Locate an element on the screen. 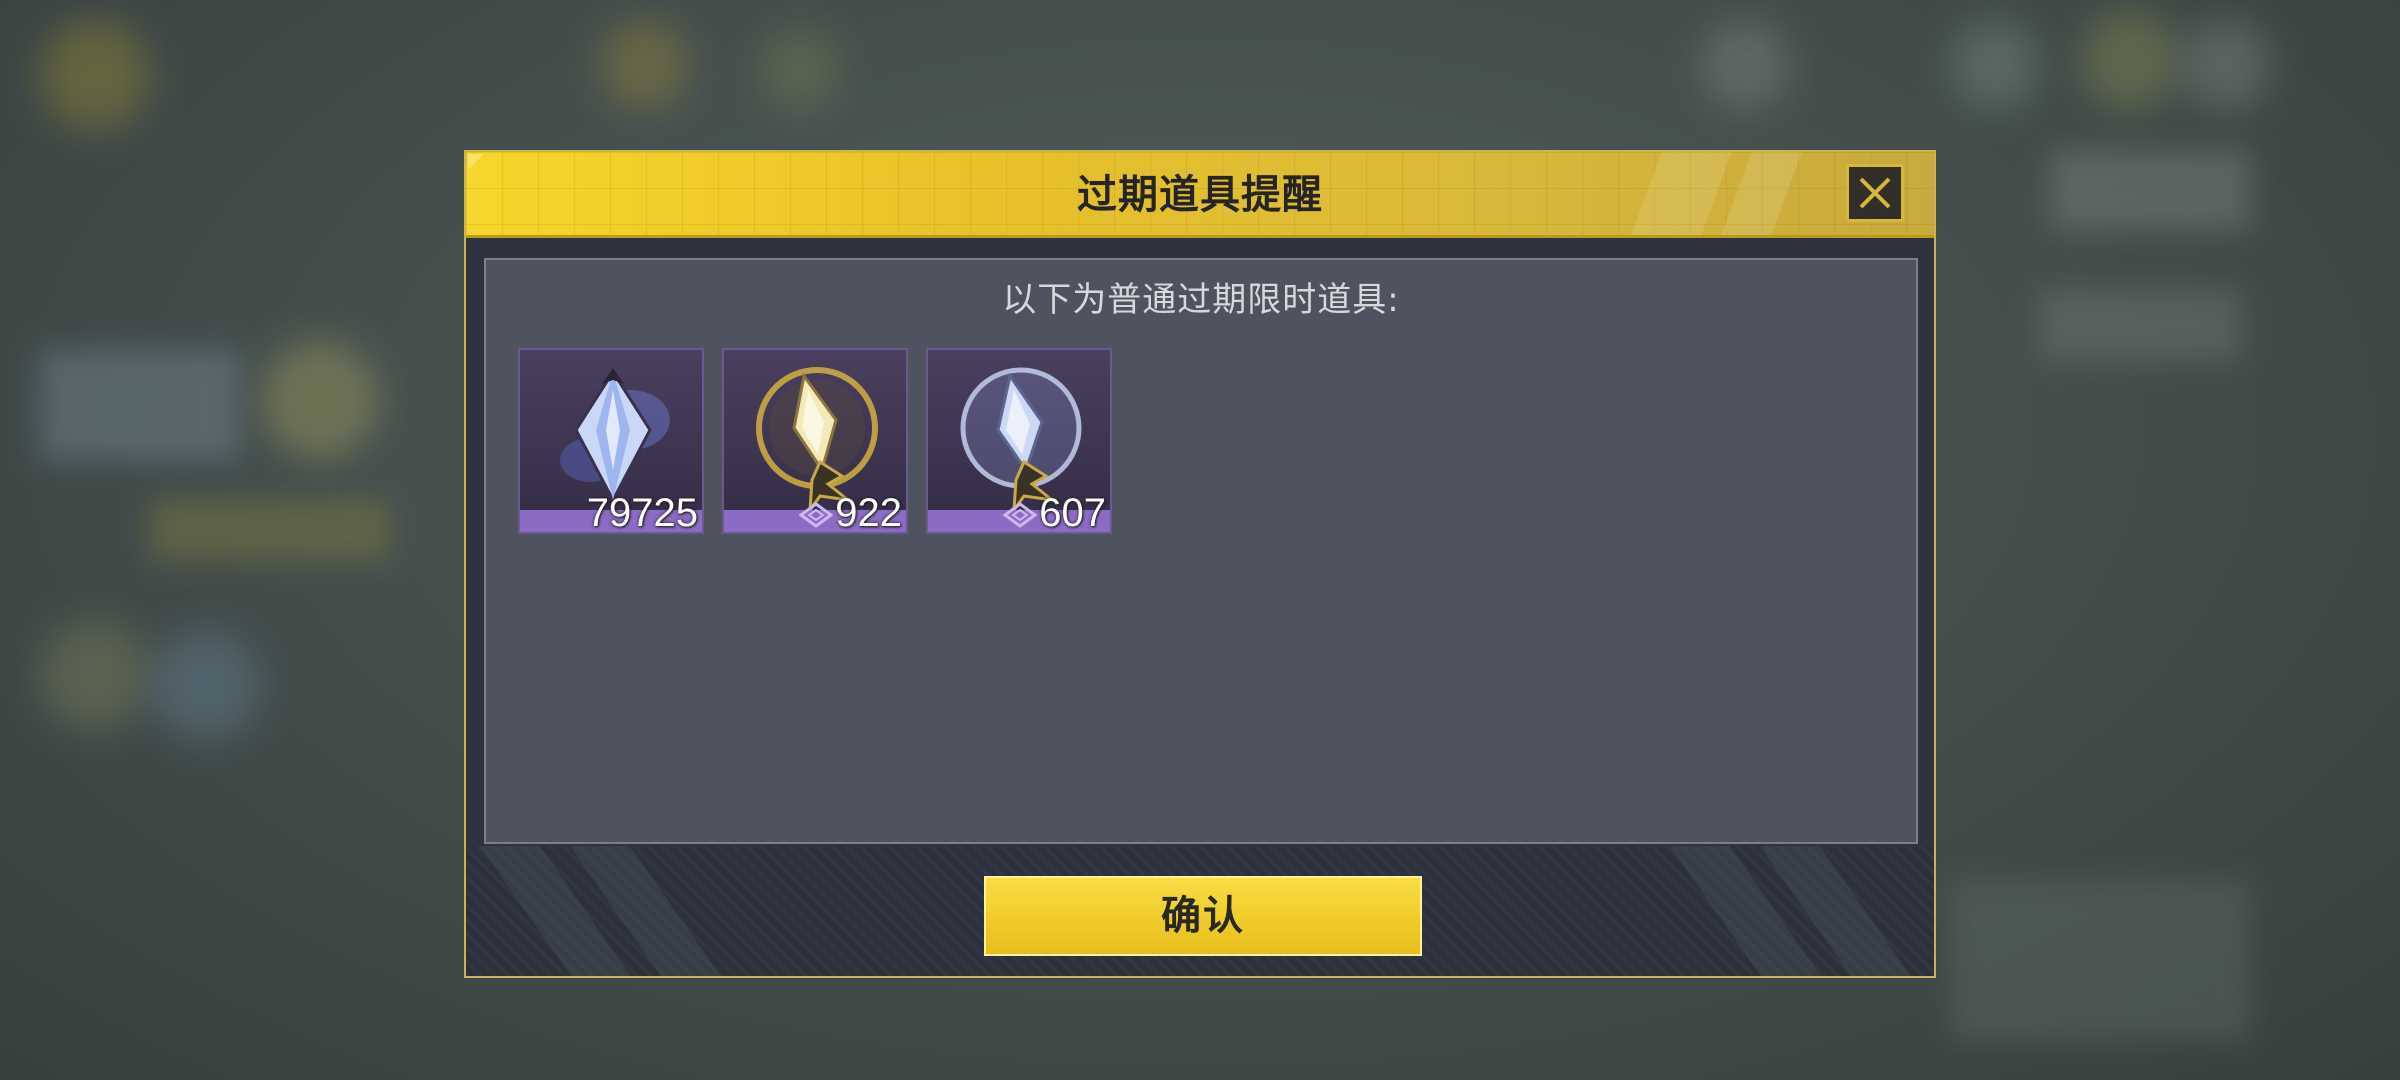 This screenshot has height=1080, width=2400. item-slot-crystal-shard: 79725 is located at coordinates (611, 441).